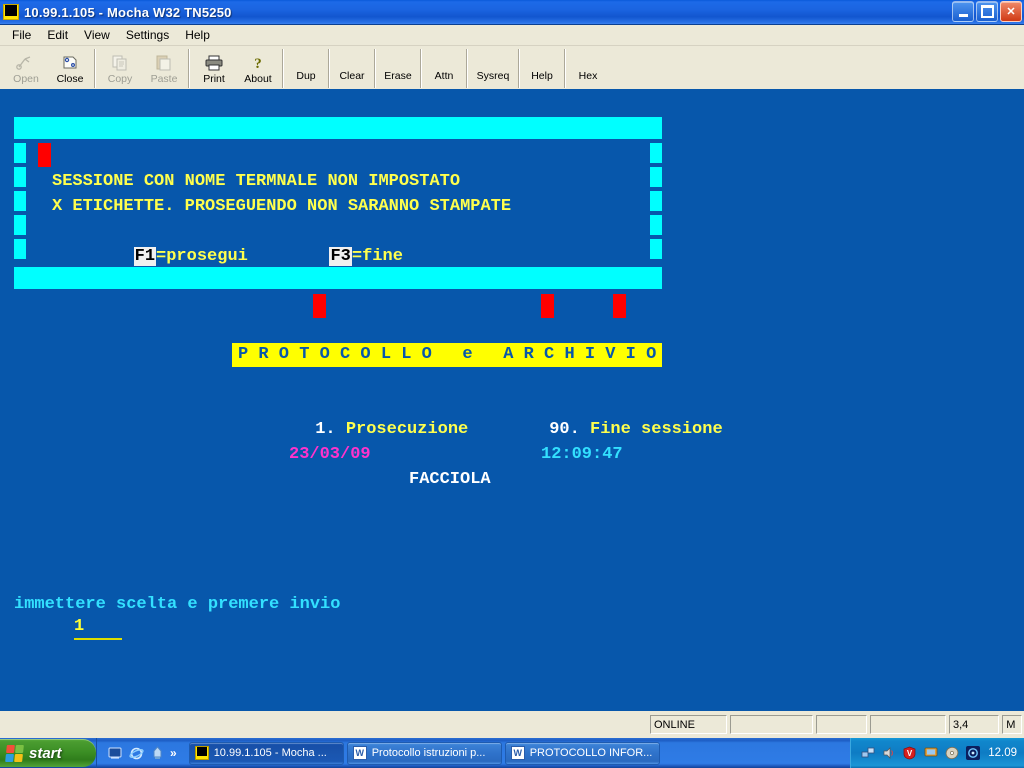  What do you see at coordinates (330, 454) in the screenshot?
I see `session-date: 23/03/09` at bounding box center [330, 454].